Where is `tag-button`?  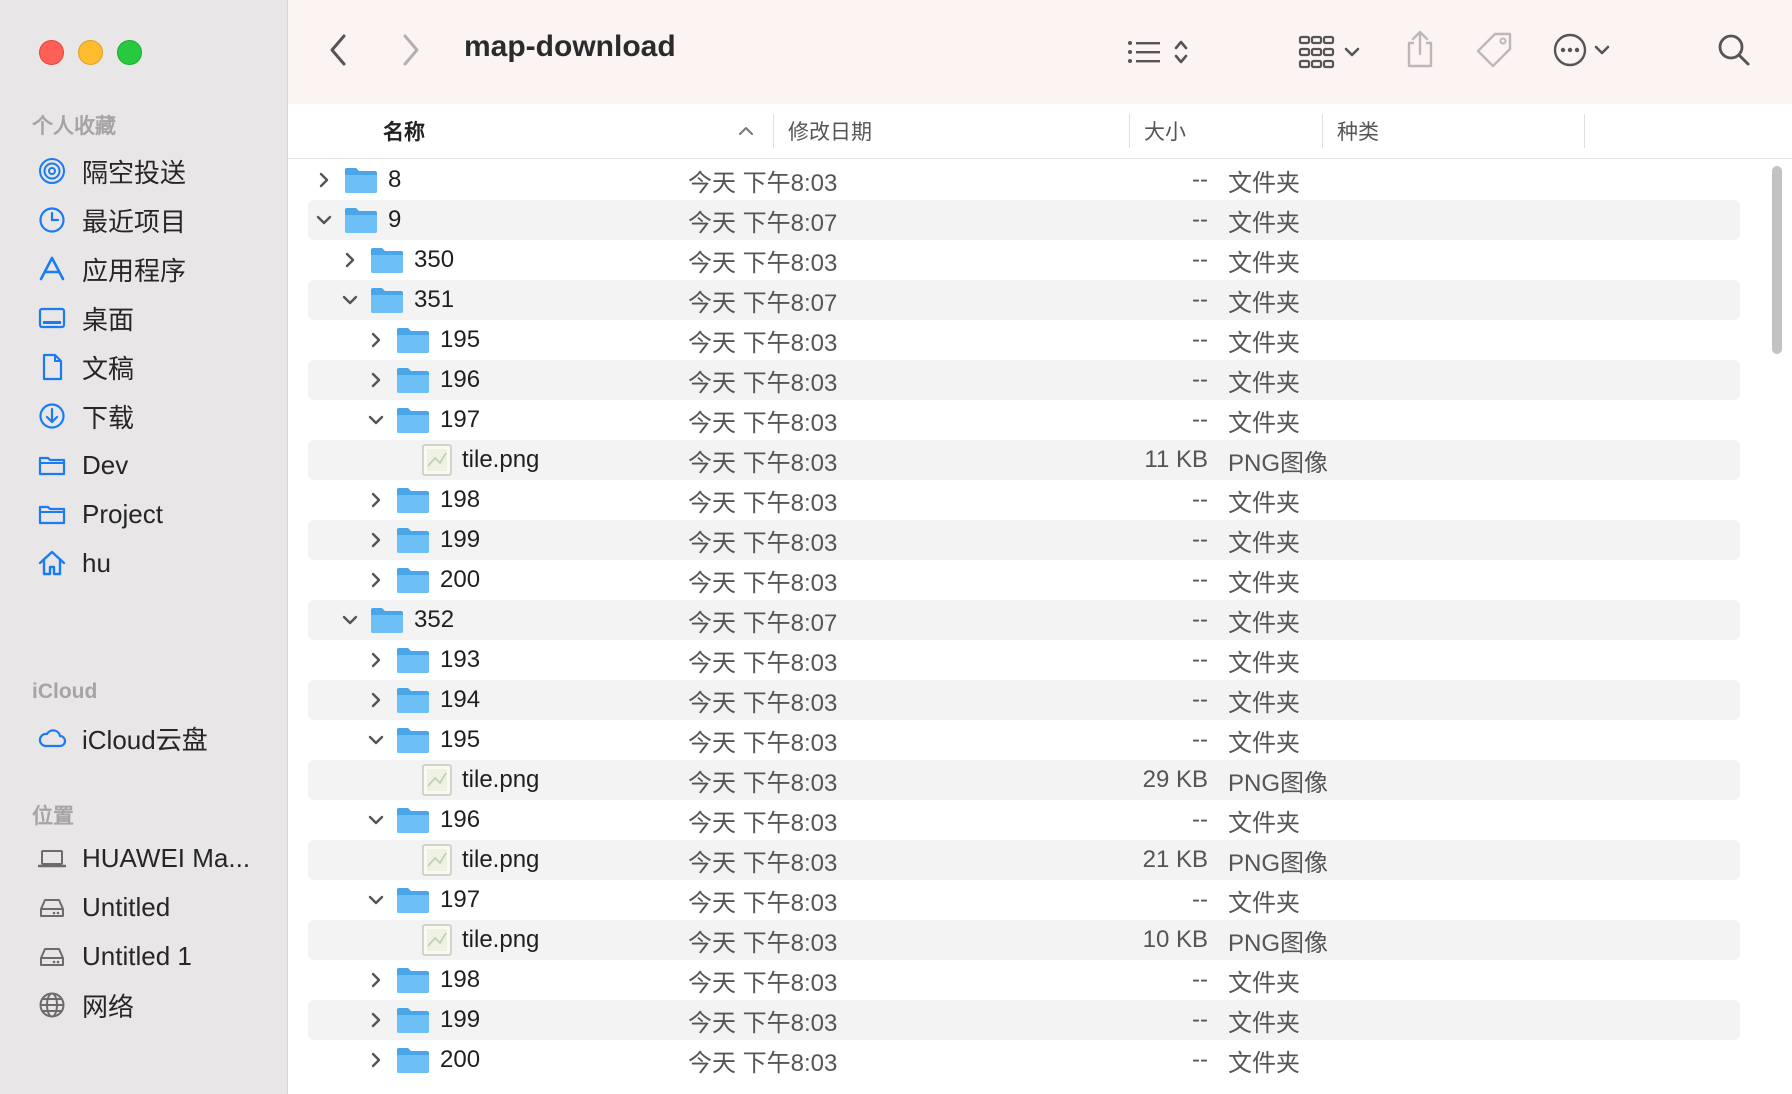
tag-button is located at coordinates (1494, 50).